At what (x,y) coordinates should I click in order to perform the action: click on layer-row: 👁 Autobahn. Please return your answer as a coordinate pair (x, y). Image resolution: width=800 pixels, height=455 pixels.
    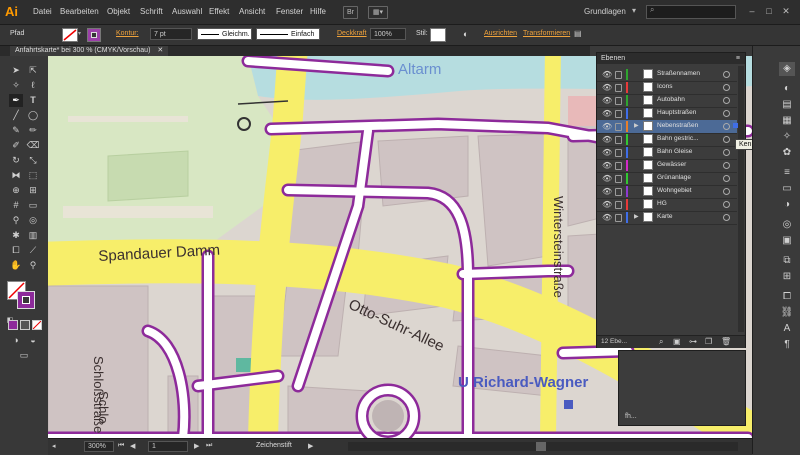
    Looking at the image, I should click on (667, 101).